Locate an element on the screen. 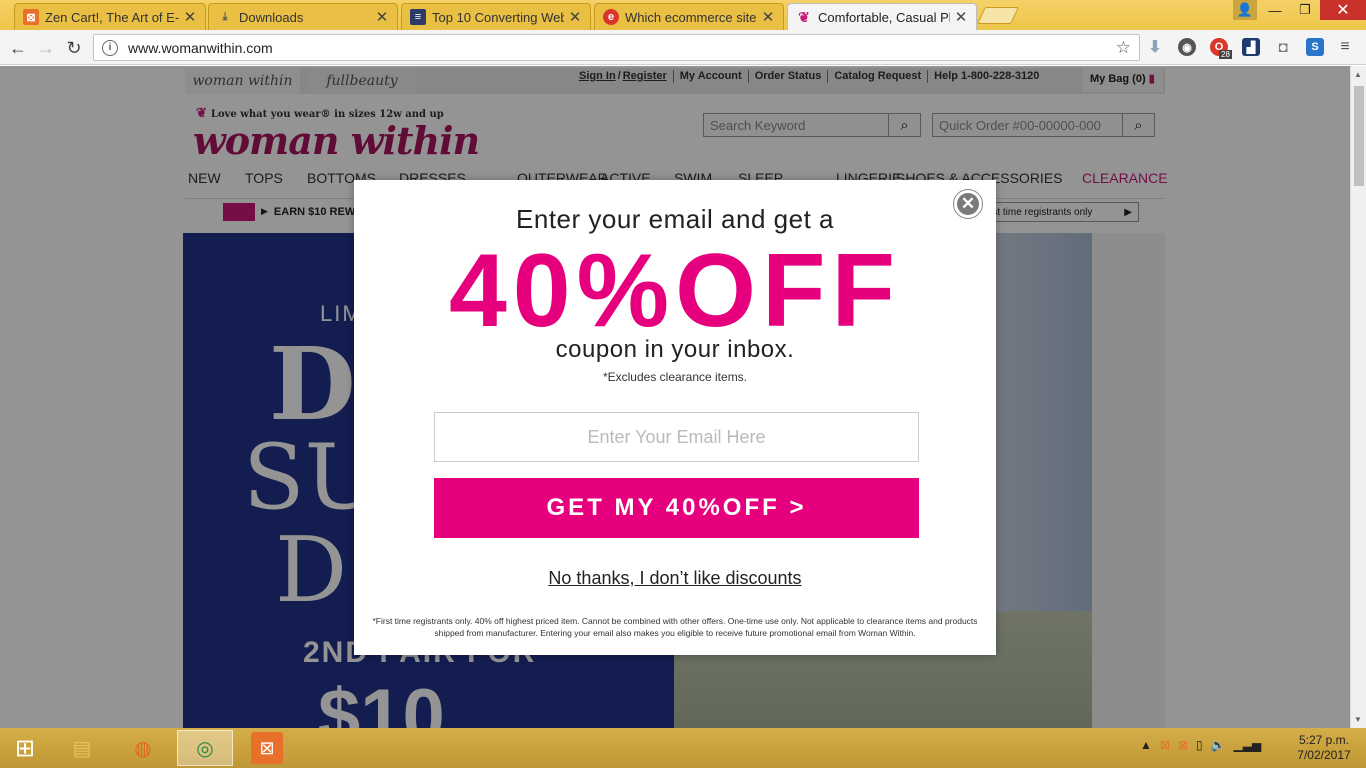 The image size is (1366, 768). system-tray: ▲ ⊠ ⊠ ▯ 🔈 ▁▃▅ is located at coordinates (1200, 745).